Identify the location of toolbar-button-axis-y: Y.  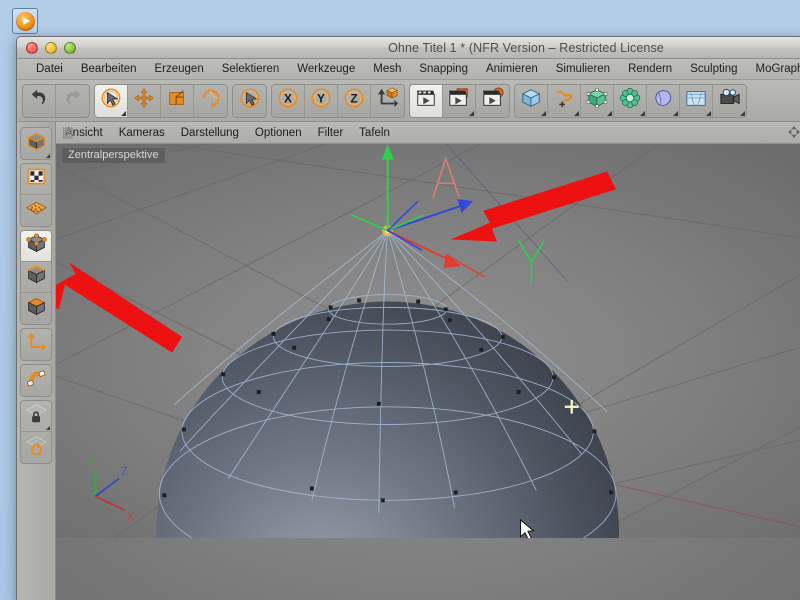
(321, 100).